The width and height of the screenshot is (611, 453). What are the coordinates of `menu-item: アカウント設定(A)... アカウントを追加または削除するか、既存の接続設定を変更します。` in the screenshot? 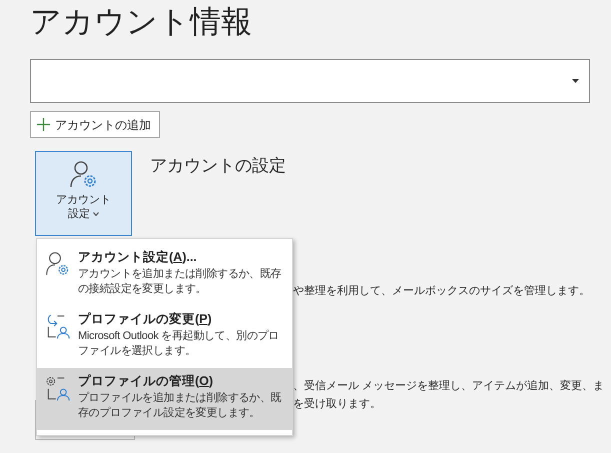 It's located at (164, 275).